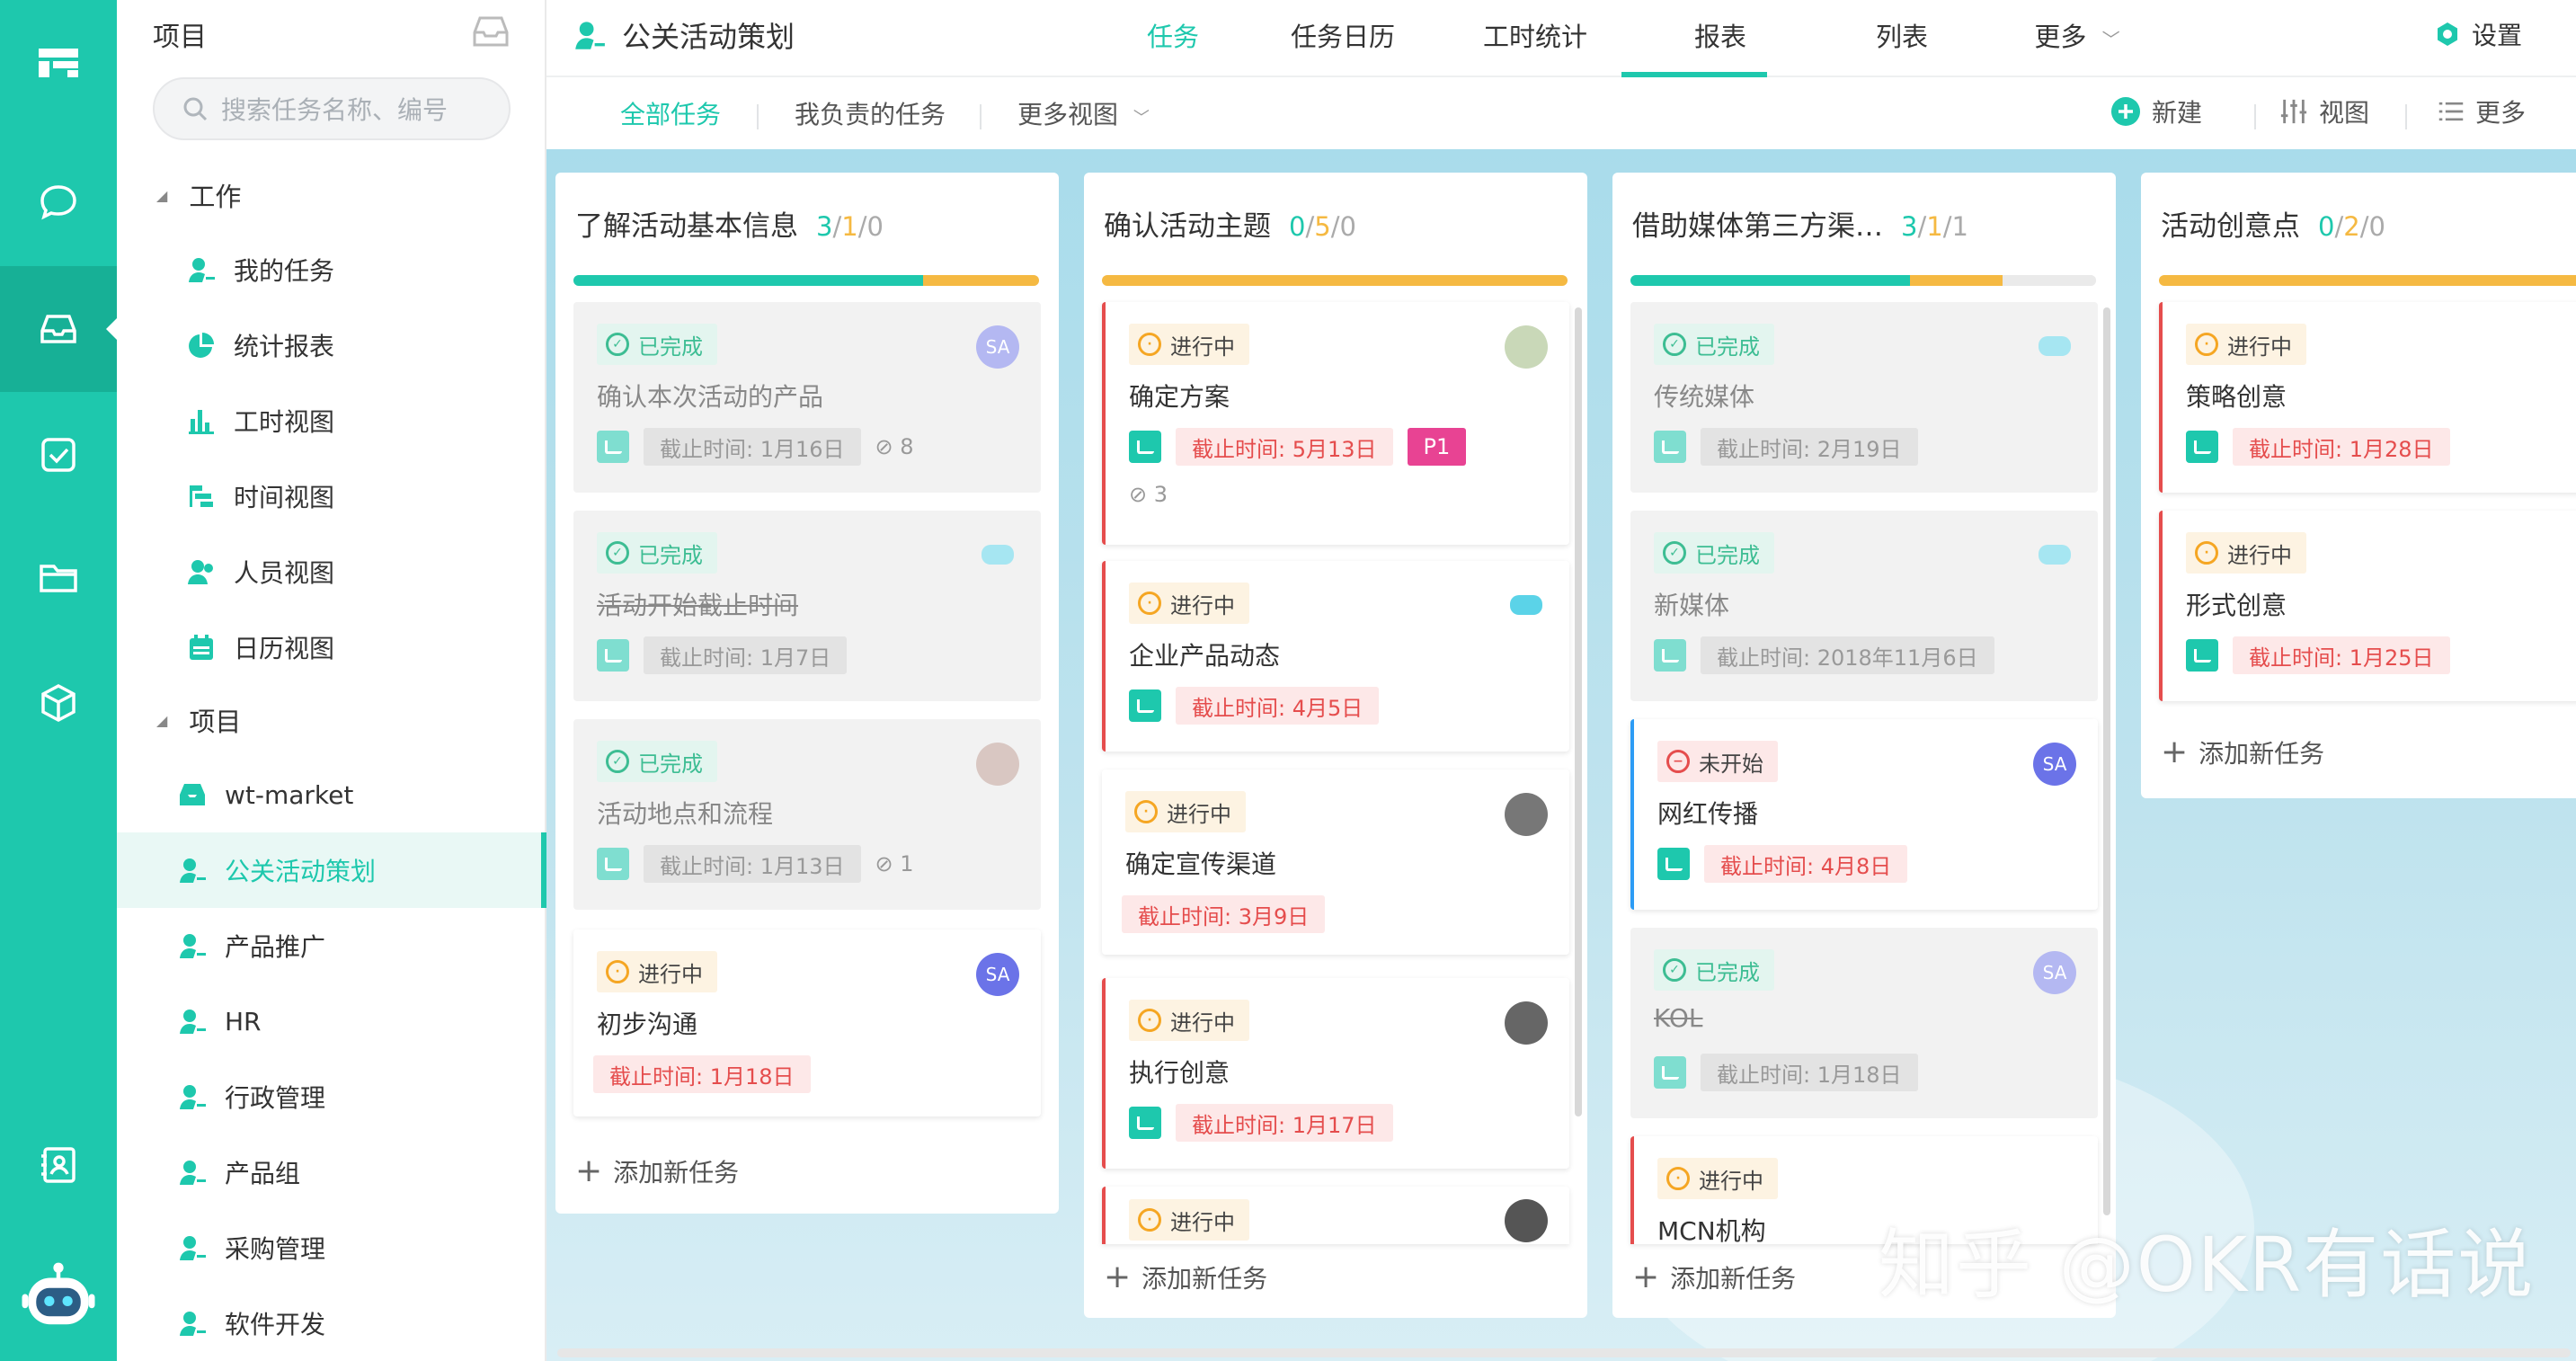 The image size is (2576, 1361). Describe the element at coordinates (807, 606) in the screenshot. I see `task-card: ✓ 已完成 活动开始截止时间 截止时间: 1月7日` at that location.